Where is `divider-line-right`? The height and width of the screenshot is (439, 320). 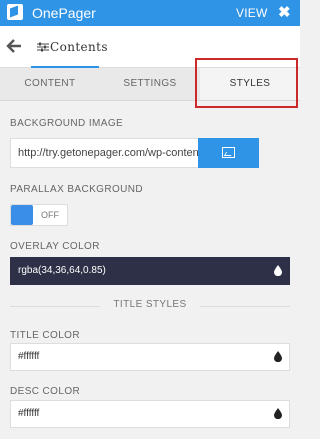 divider-line-right is located at coordinates (245, 306).